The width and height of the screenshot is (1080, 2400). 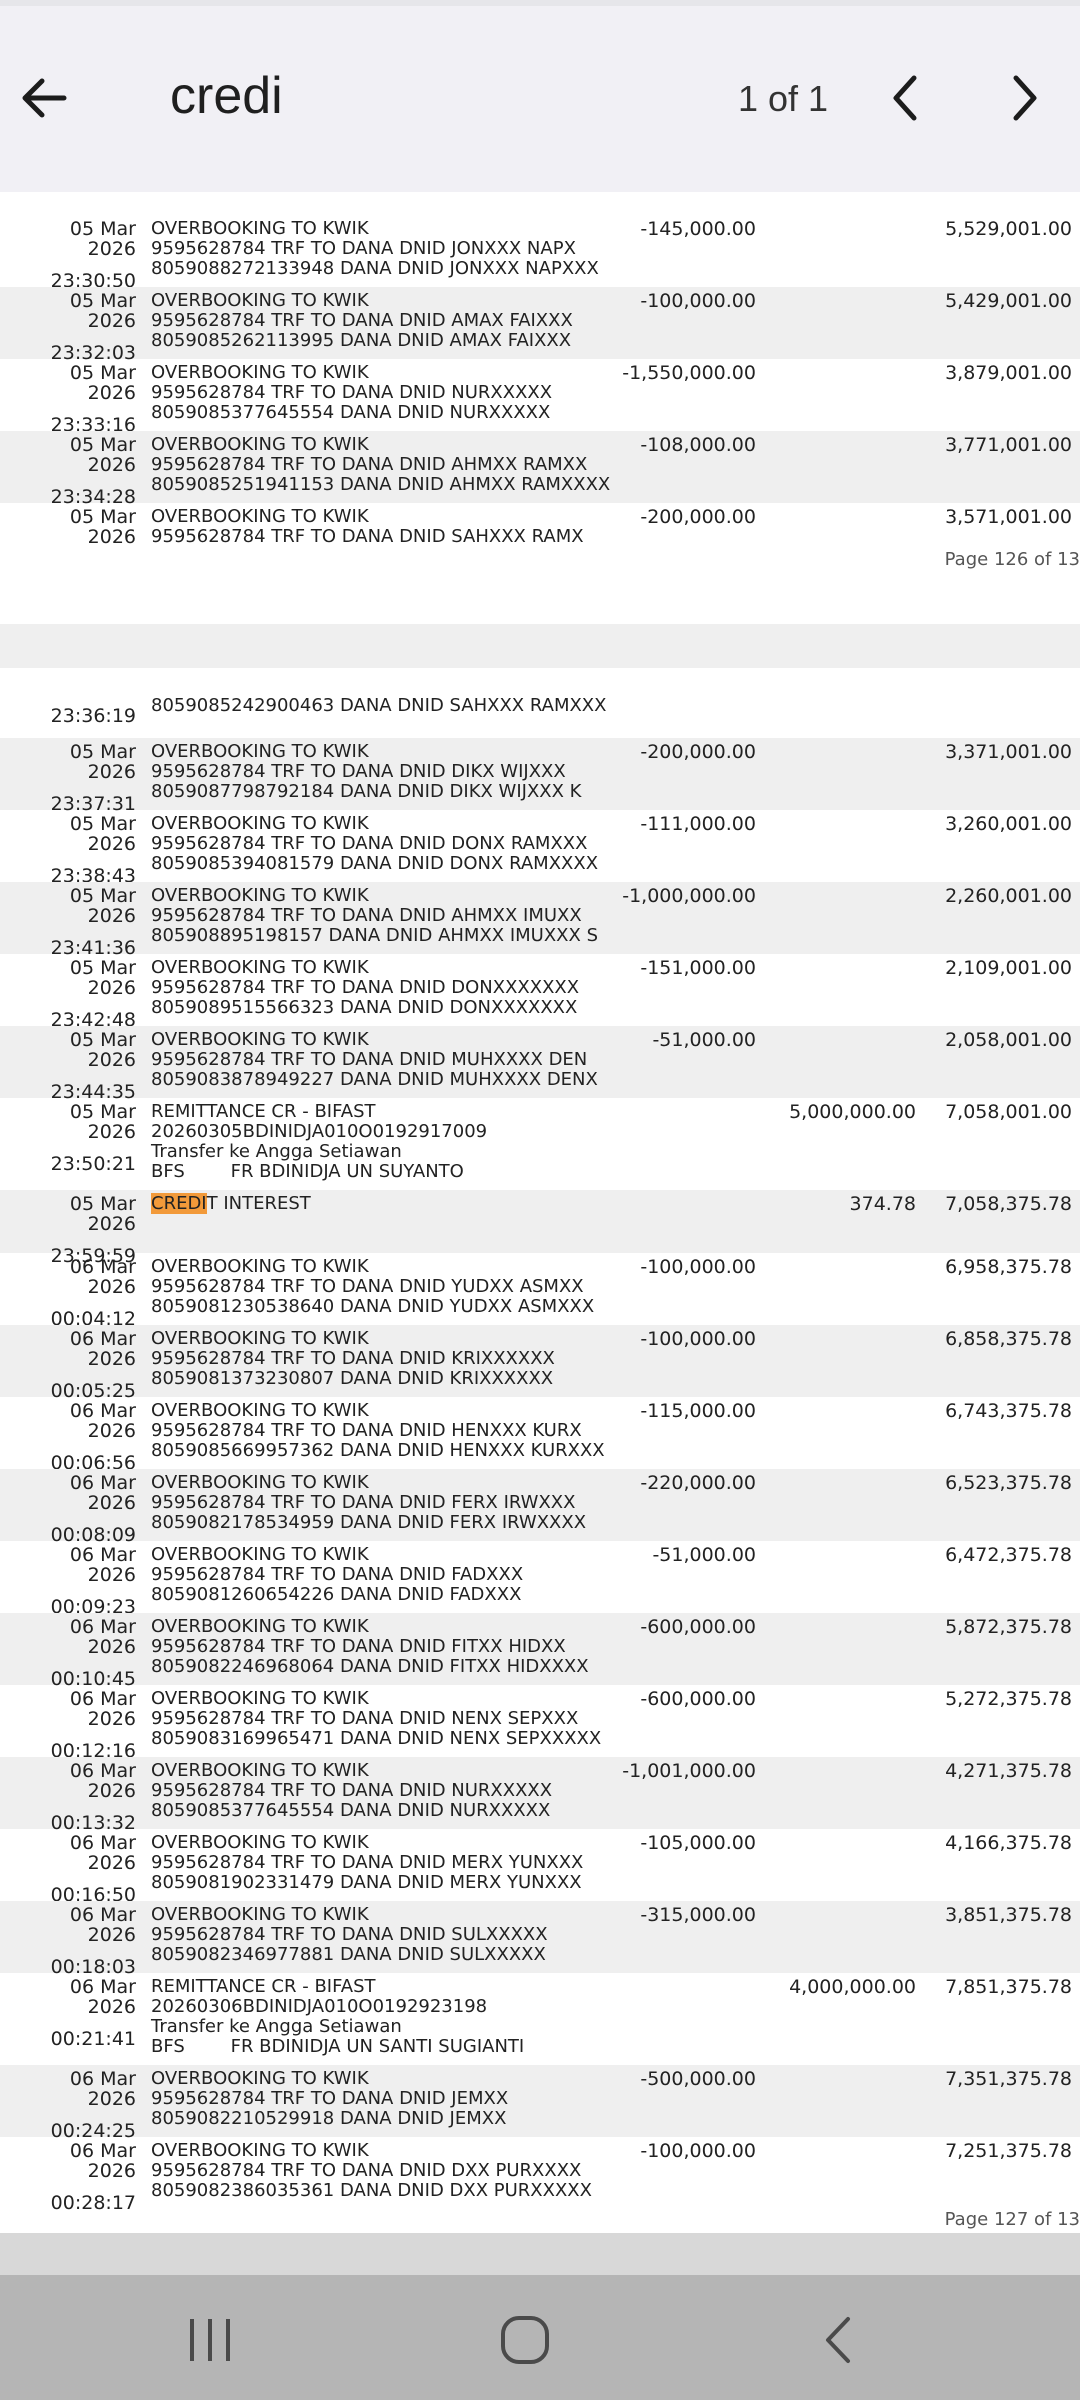 What do you see at coordinates (882, 1204) in the screenshot?
I see `row-credit: 374.78` at bounding box center [882, 1204].